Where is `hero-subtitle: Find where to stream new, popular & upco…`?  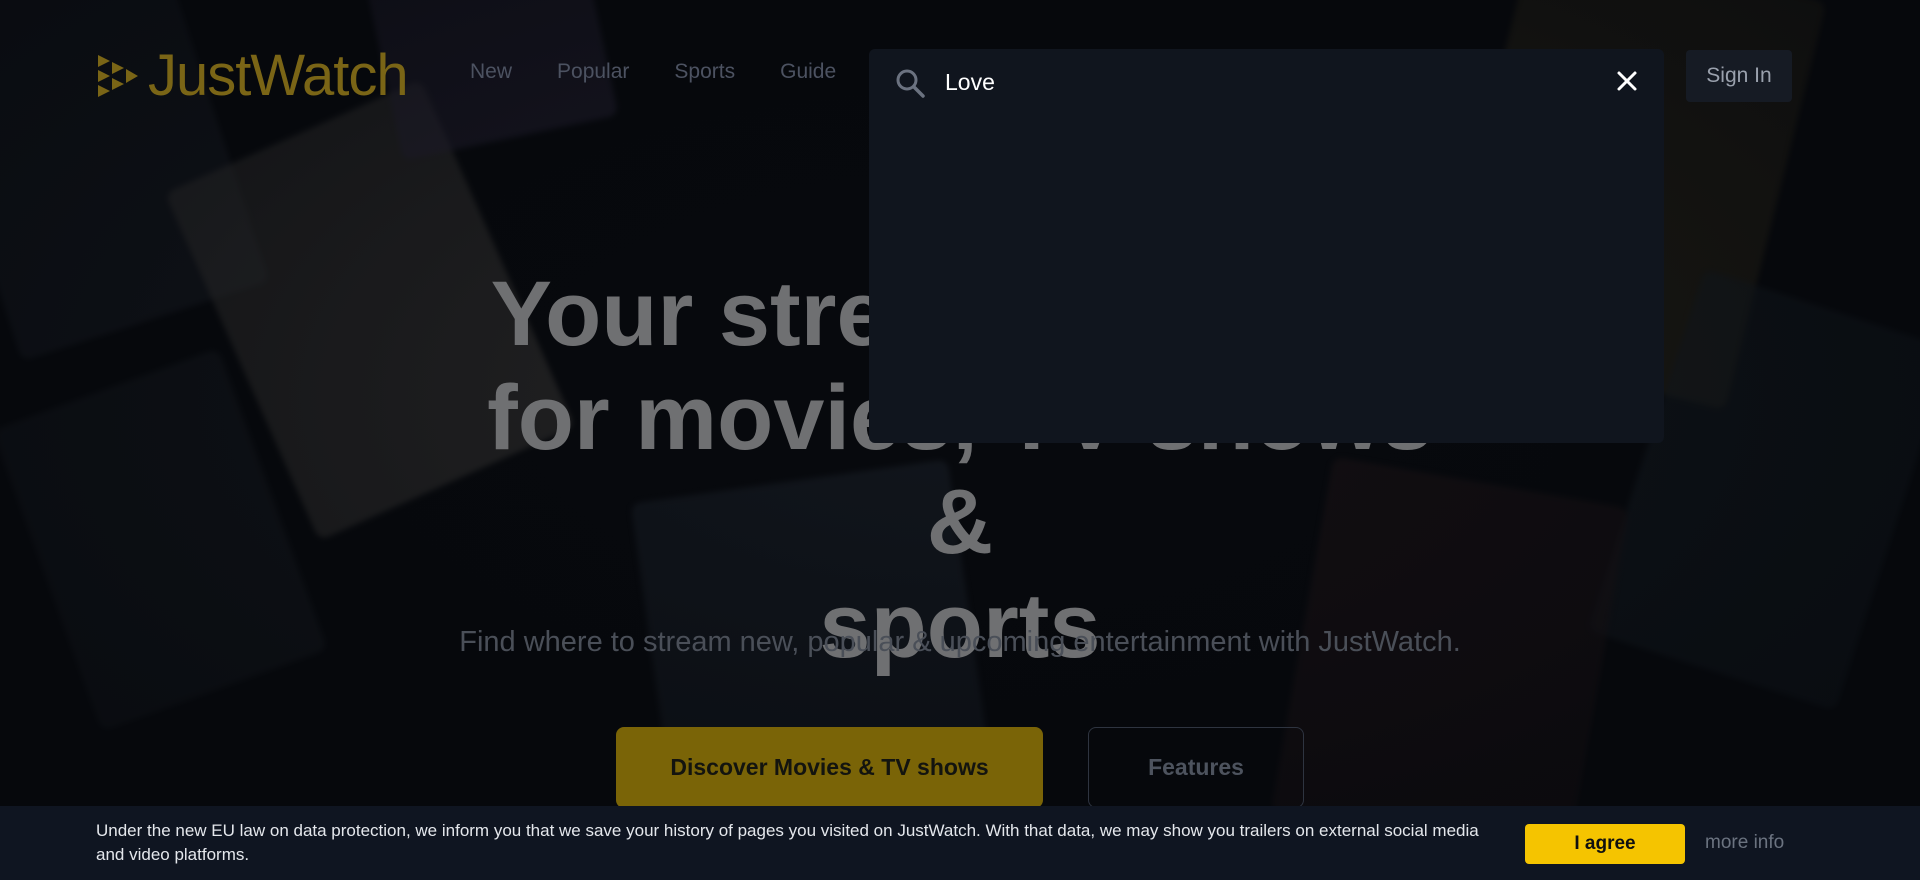
hero-subtitle: Find where to stream new, popular & upco… is located at coordinates (960, 642).